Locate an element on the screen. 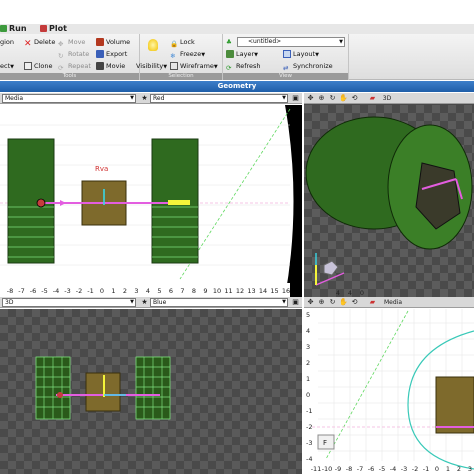 The width and height of the screenshot is (474, 474). freeze-button: ❄ Freeze▼ is located at coordinates (187, 54).